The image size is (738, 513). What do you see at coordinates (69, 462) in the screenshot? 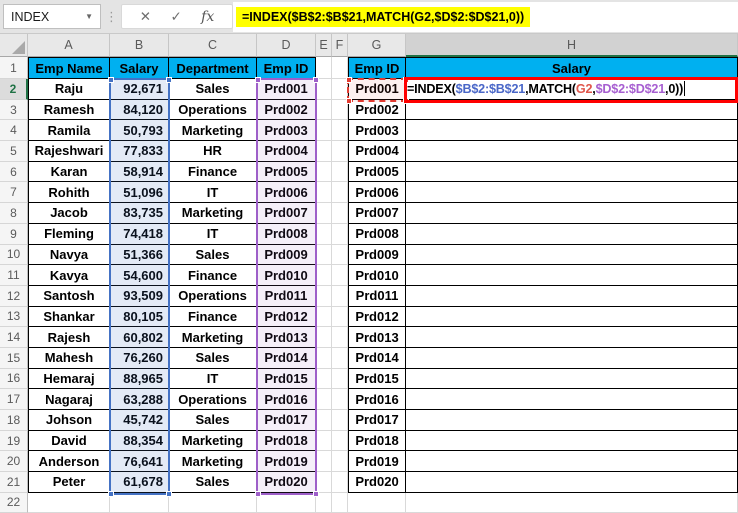
I see `cell-A20: Anderson` at bounding box center [69, 462].